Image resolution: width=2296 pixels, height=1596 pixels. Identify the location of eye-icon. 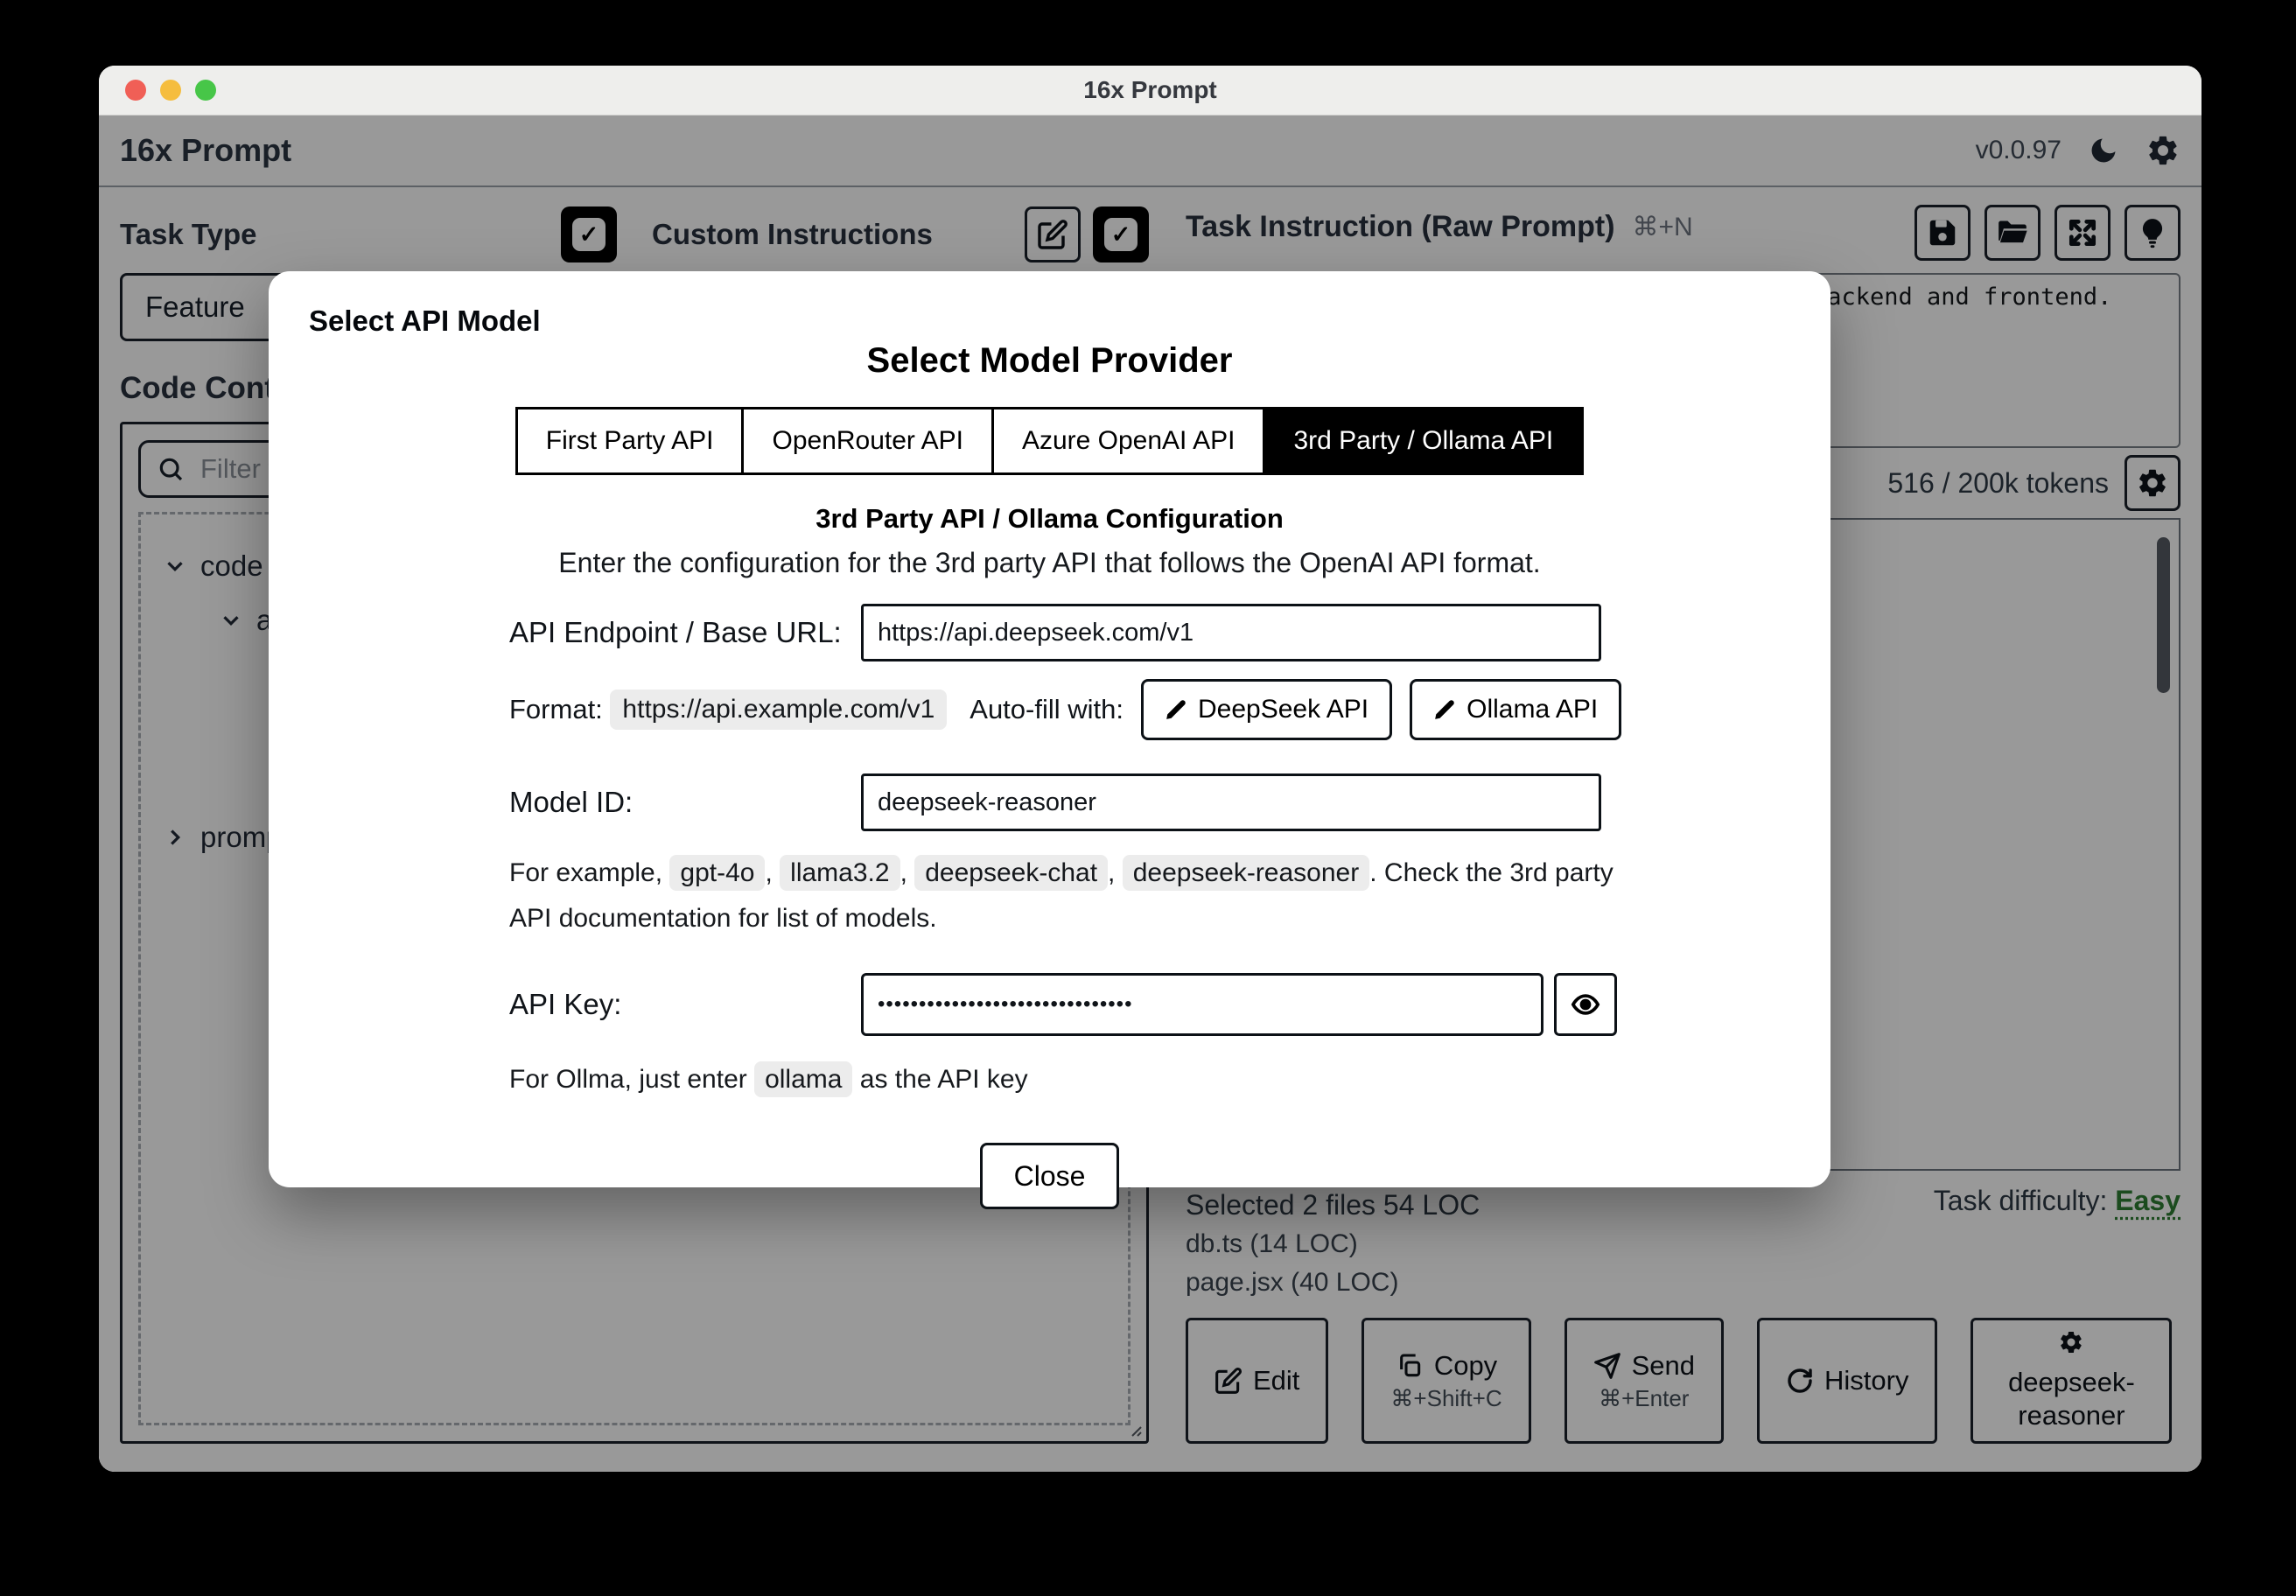
(1585, 1004).